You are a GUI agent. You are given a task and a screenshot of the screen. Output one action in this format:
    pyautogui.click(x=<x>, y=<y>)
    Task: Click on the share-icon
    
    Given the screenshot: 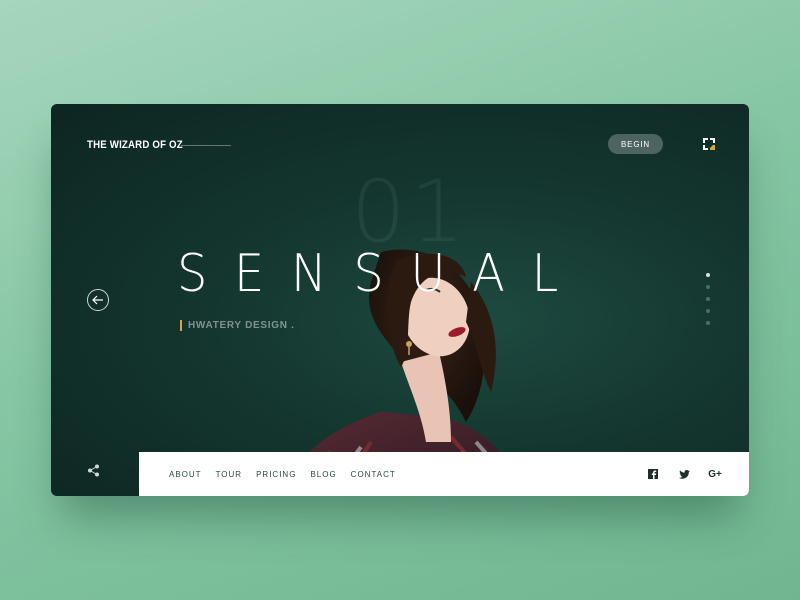 What is the action you would take?
    pyautogui.click(x=93, y=470)
    